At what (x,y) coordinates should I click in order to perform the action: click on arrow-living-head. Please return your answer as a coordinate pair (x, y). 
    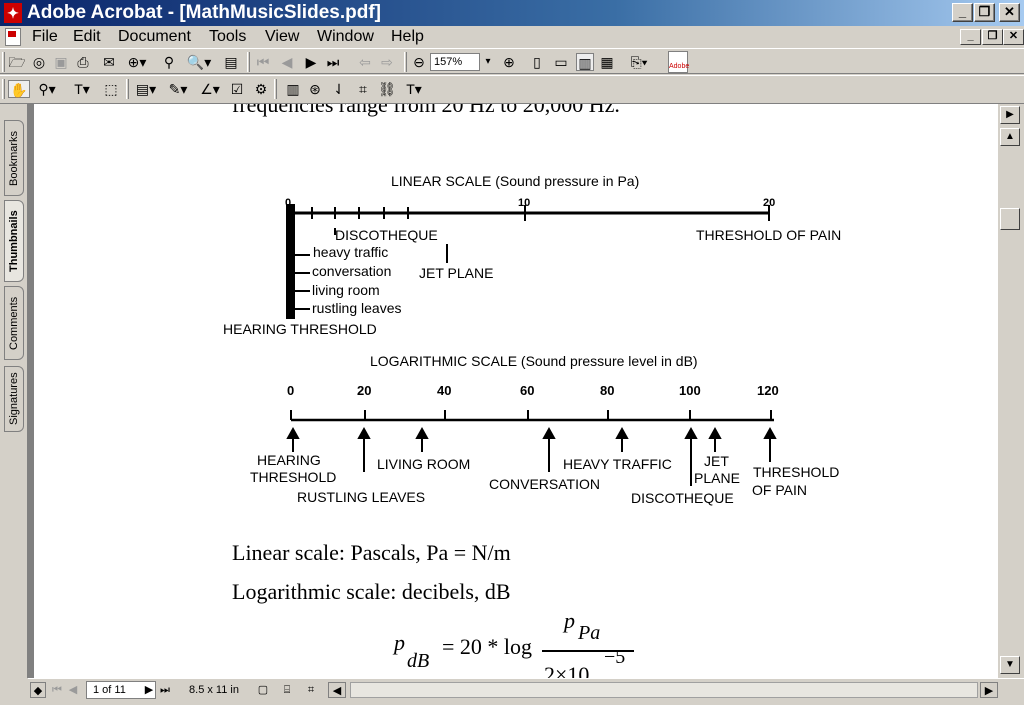
    Looking at the image, I should click on (422, 432).